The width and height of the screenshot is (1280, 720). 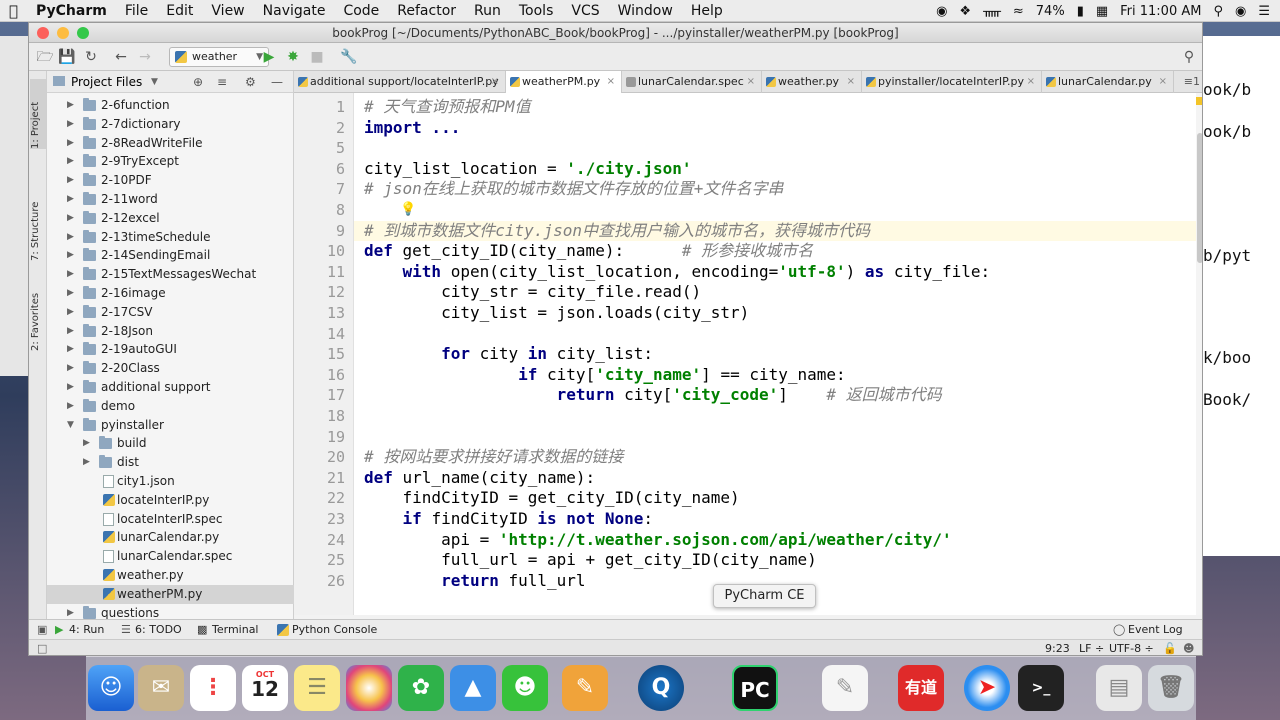 What do you see at coordinates (361, 11) in the screenshot?
I see `menu-code: Code` at bounding box center [361, 11].